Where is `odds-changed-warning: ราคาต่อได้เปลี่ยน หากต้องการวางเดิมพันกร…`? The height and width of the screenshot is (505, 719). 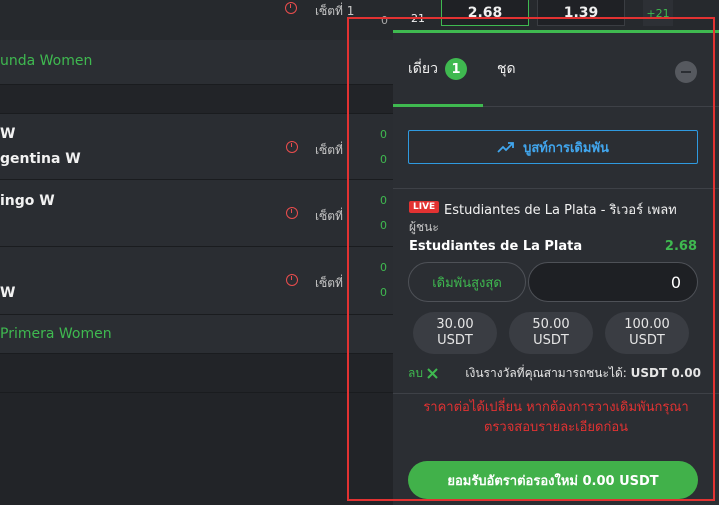
odds-changed-warning: ราคาต่อได้เปลี่ยน หากต้องการวางเดิมพันกร… is located at coordinates (556, 418).